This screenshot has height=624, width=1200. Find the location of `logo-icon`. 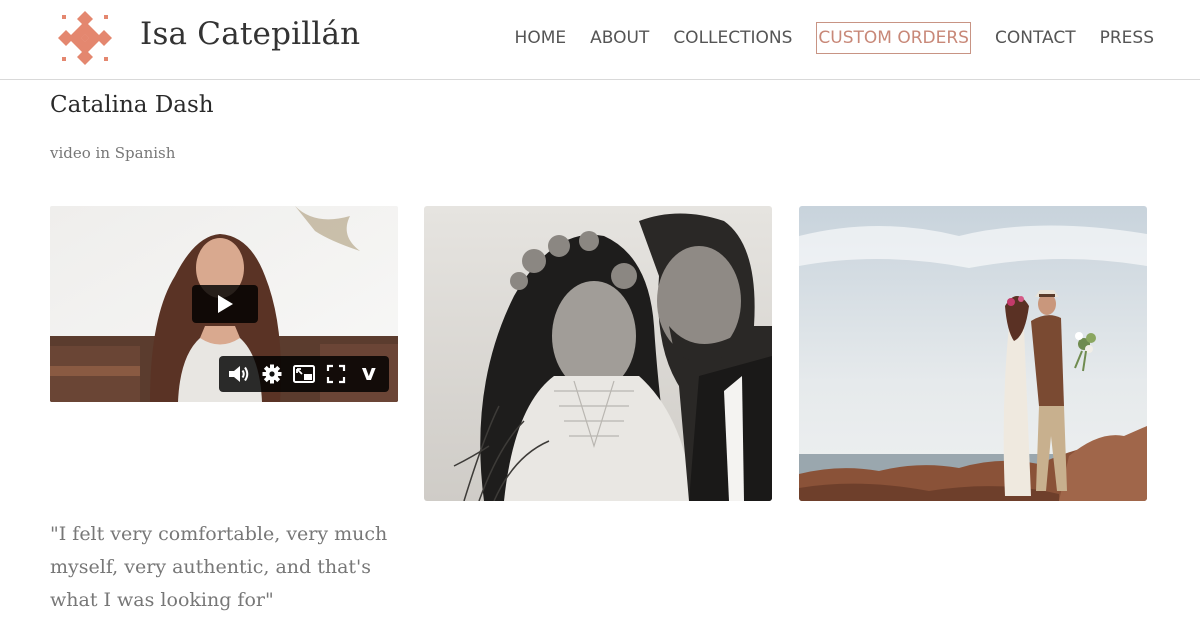

logo-icon is located at coordinates (85, 38).